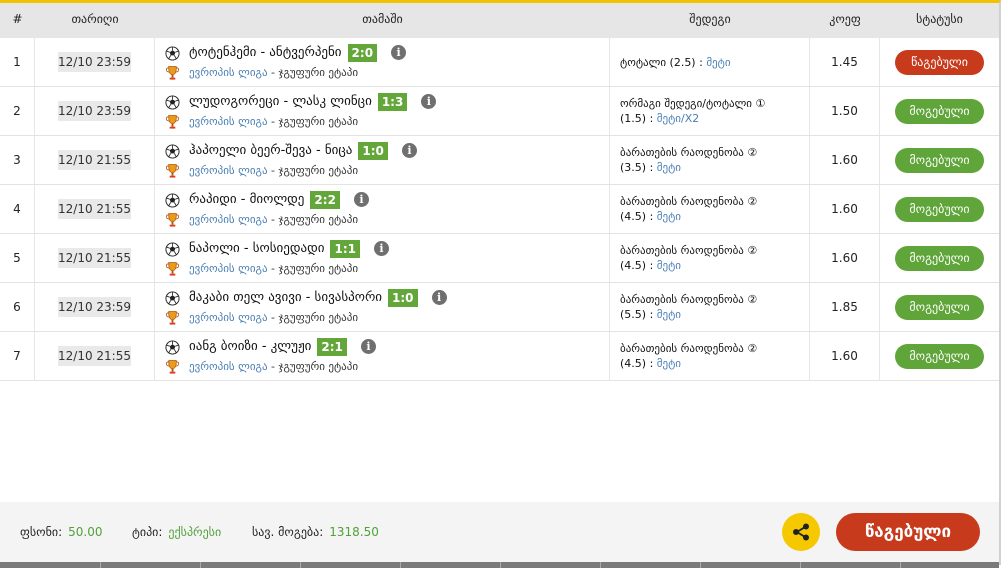  I want to click on bet-market-line: (5.5) : მეტი, so click(712, 314).